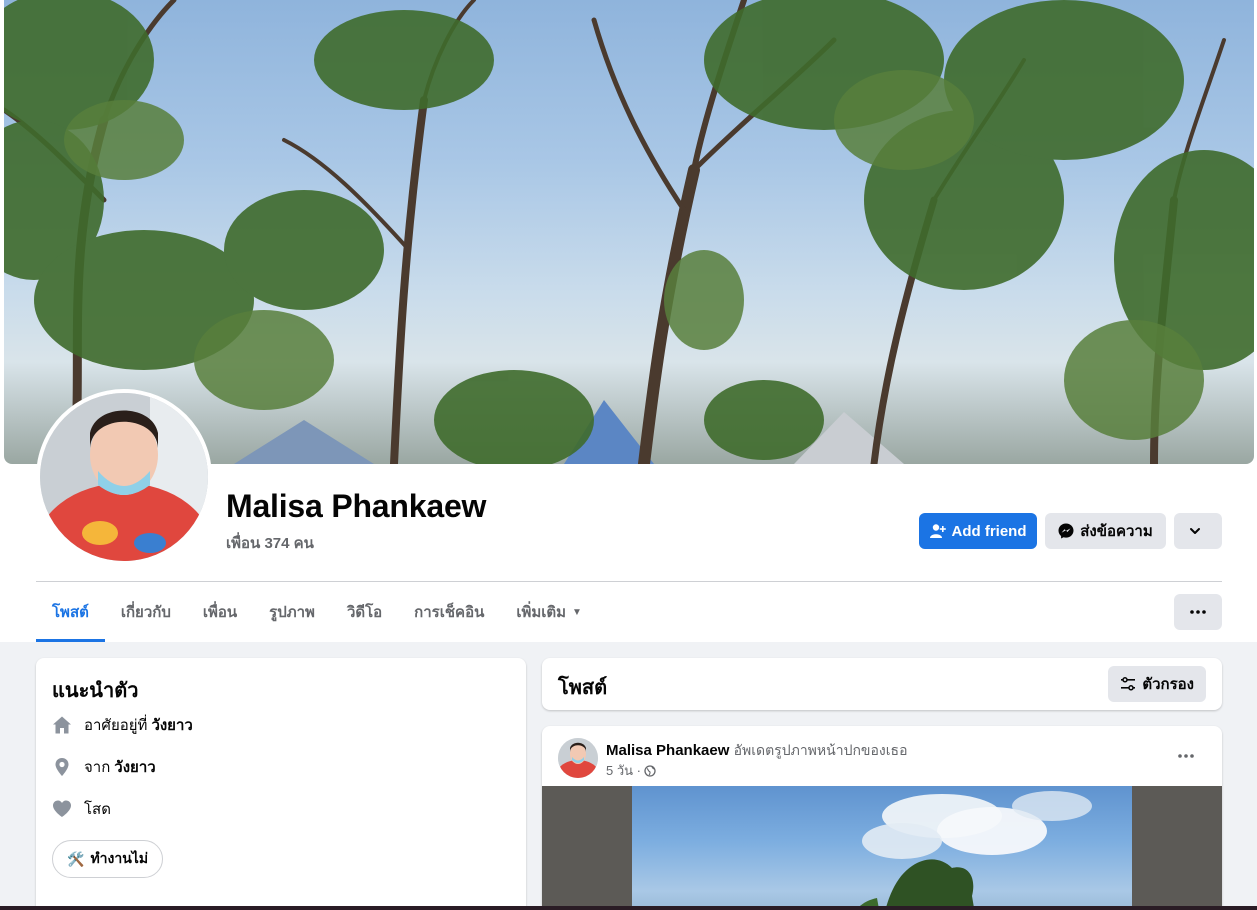 The width and height of the screenshot is (1257, 910). I want to click on relationship-status: โสด, so click(97, 809).